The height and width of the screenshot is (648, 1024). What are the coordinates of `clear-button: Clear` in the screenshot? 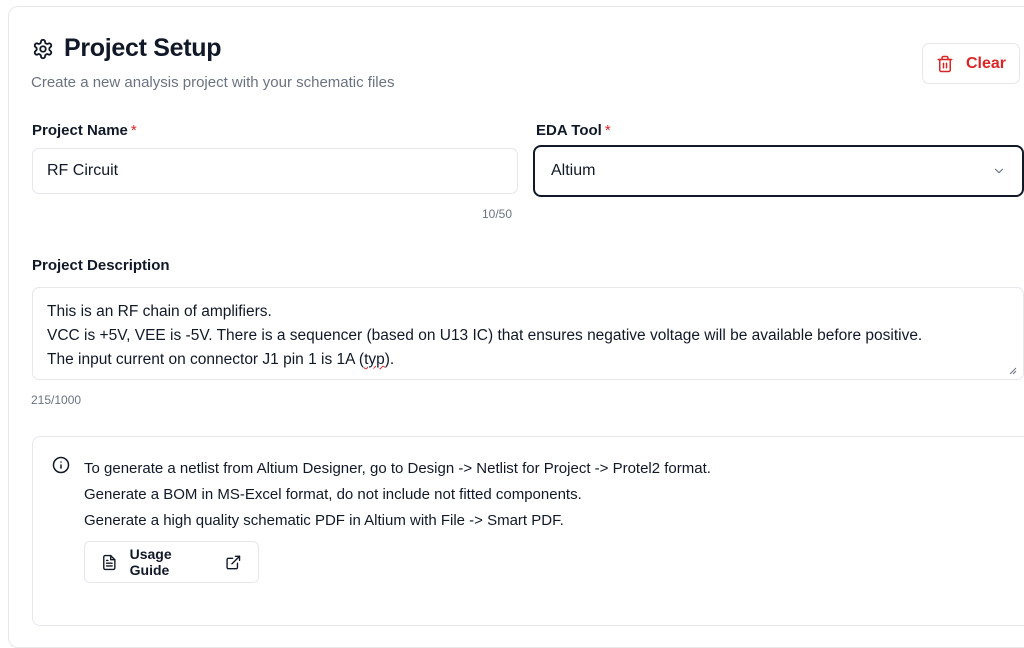 It's located at (971, 63).